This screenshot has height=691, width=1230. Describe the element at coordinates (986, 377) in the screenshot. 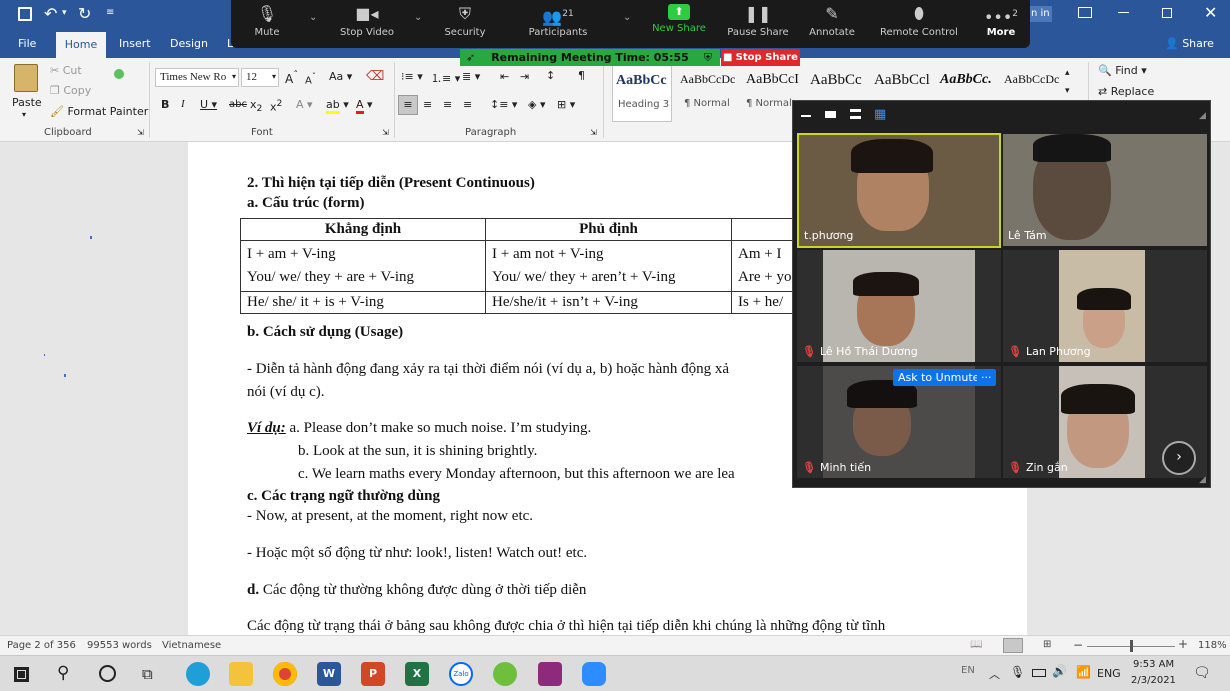

I see `more-options-button: ···` at that location.